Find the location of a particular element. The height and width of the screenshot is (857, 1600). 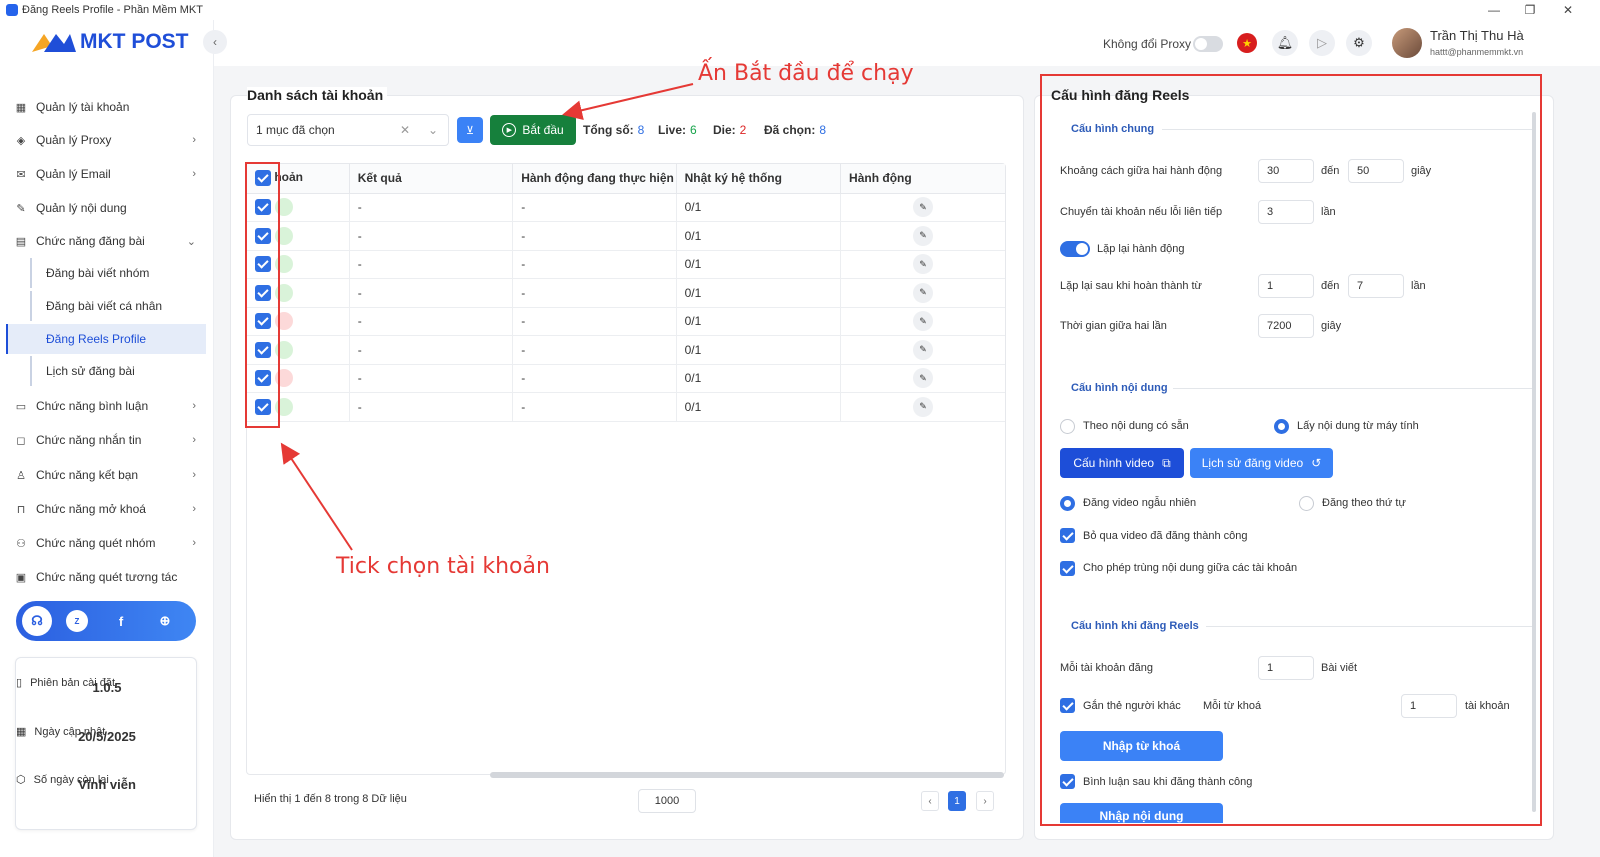

prev-page-button: ‹ is located at coordinates (930, 801).